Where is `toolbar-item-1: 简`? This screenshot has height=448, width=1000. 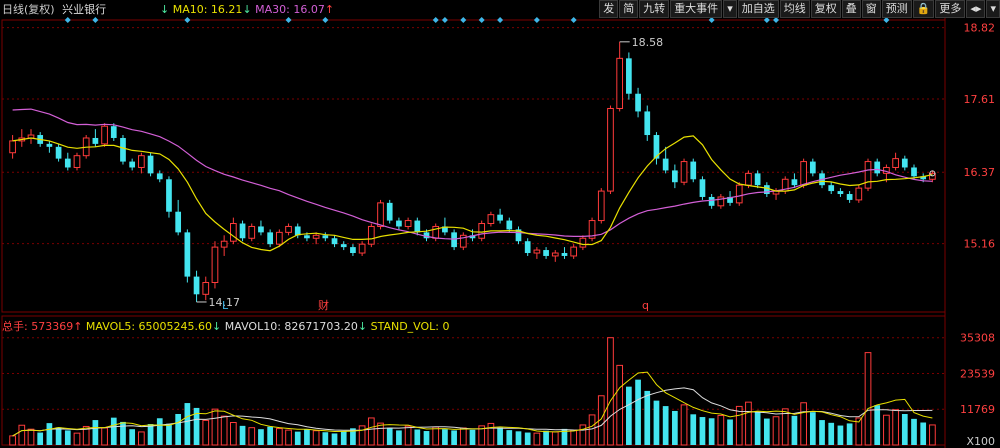 toolbar-item-1: 简 is located at coordinates (629, 9).